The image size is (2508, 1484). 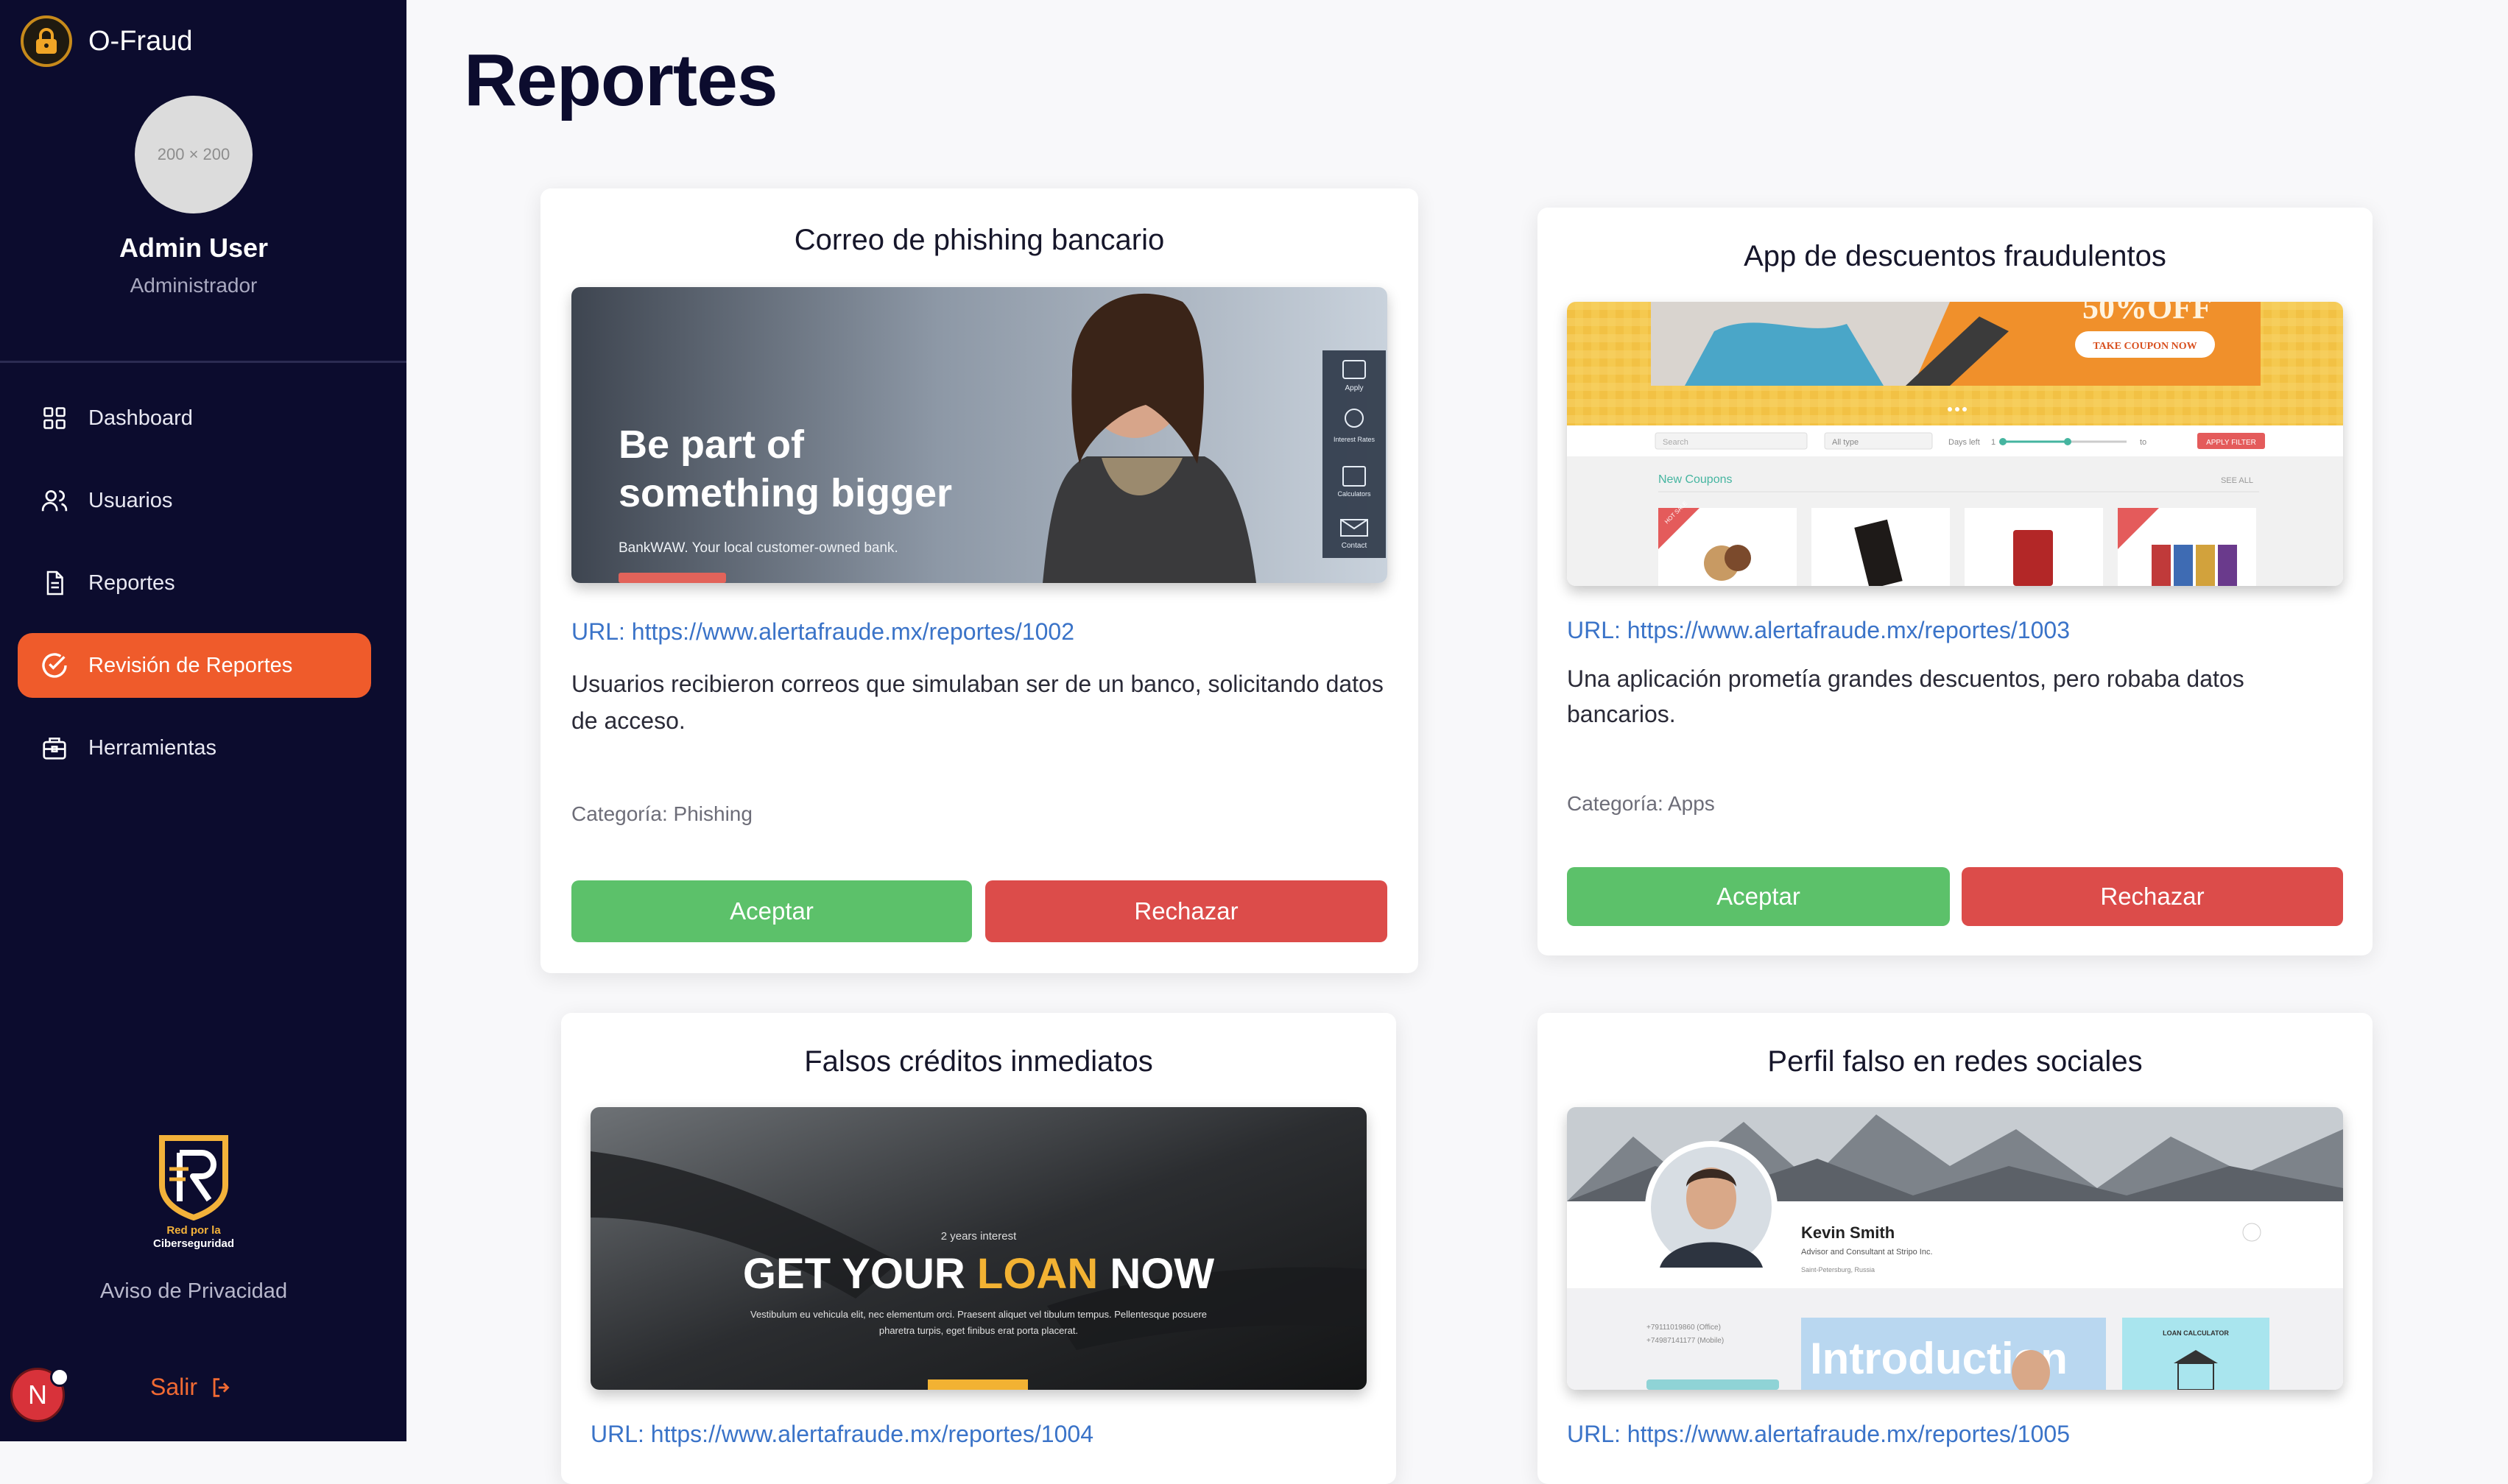 What do you see at coordinates (1354, 494) in the screenshot?
I see `svg-text: Calculators` at bounding box center [1354, 494].